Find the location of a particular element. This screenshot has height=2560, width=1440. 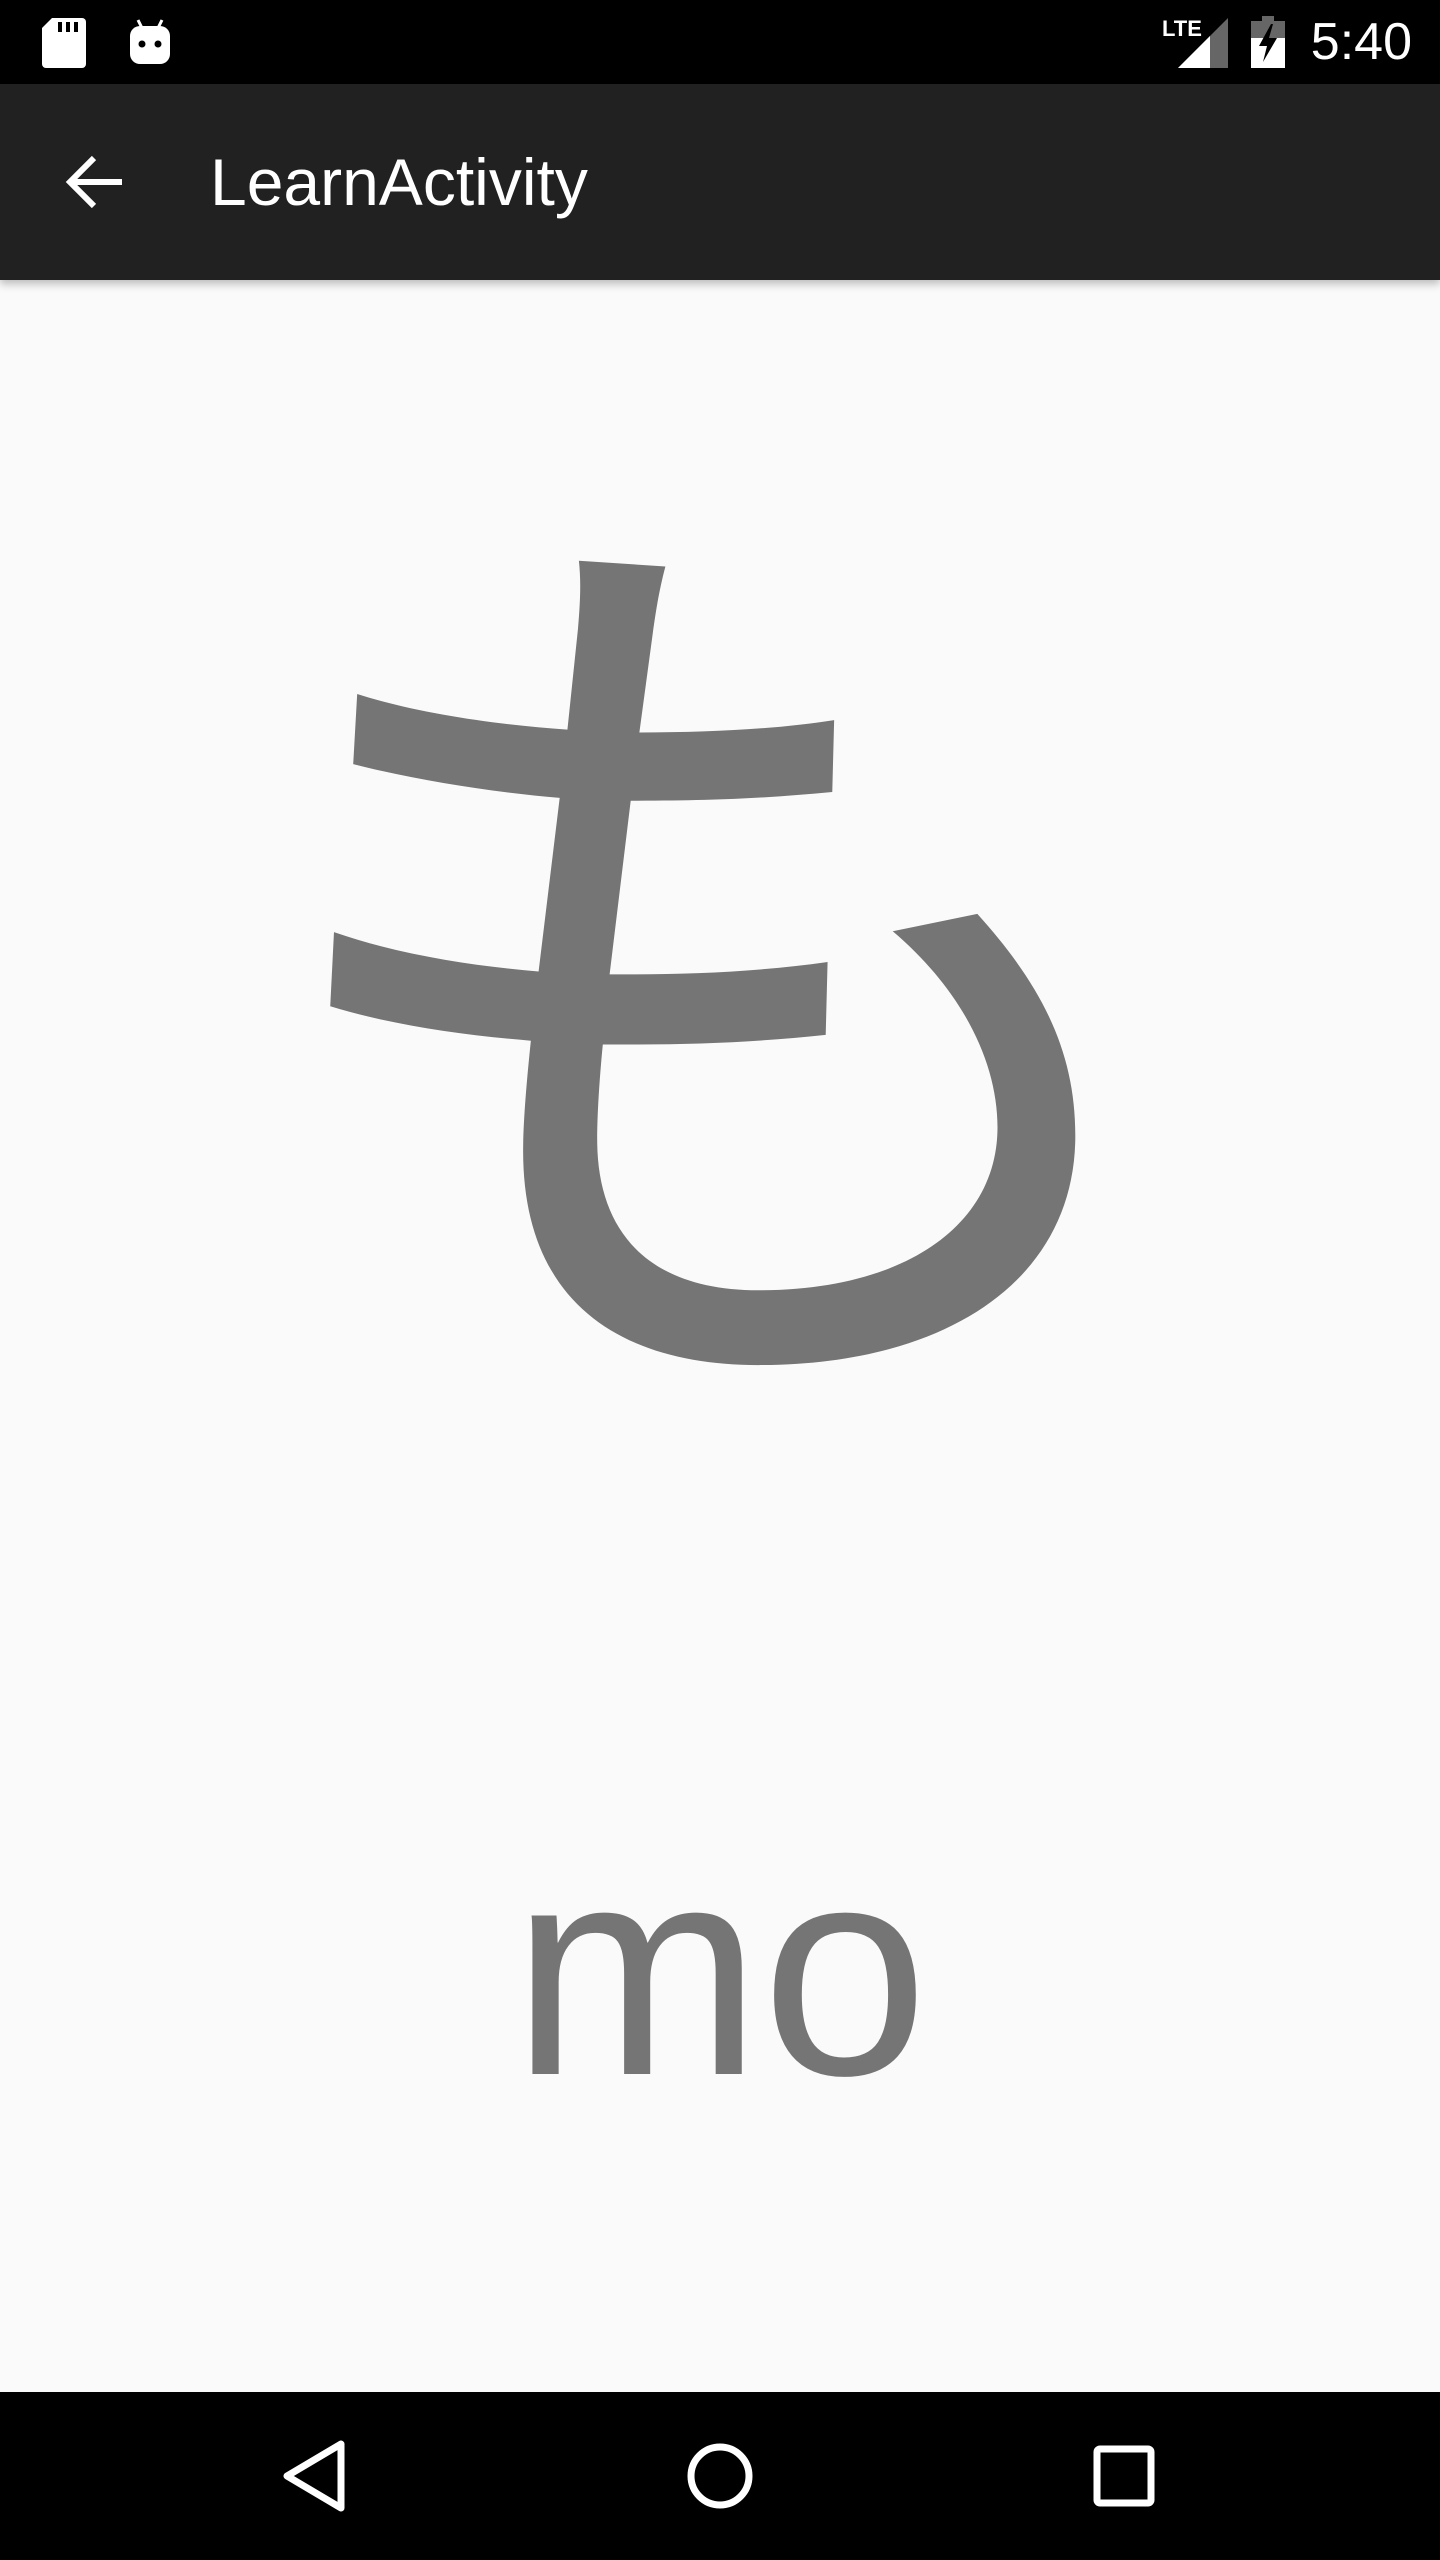

page-title: LearnActivity is located at coordinates (399, 182).